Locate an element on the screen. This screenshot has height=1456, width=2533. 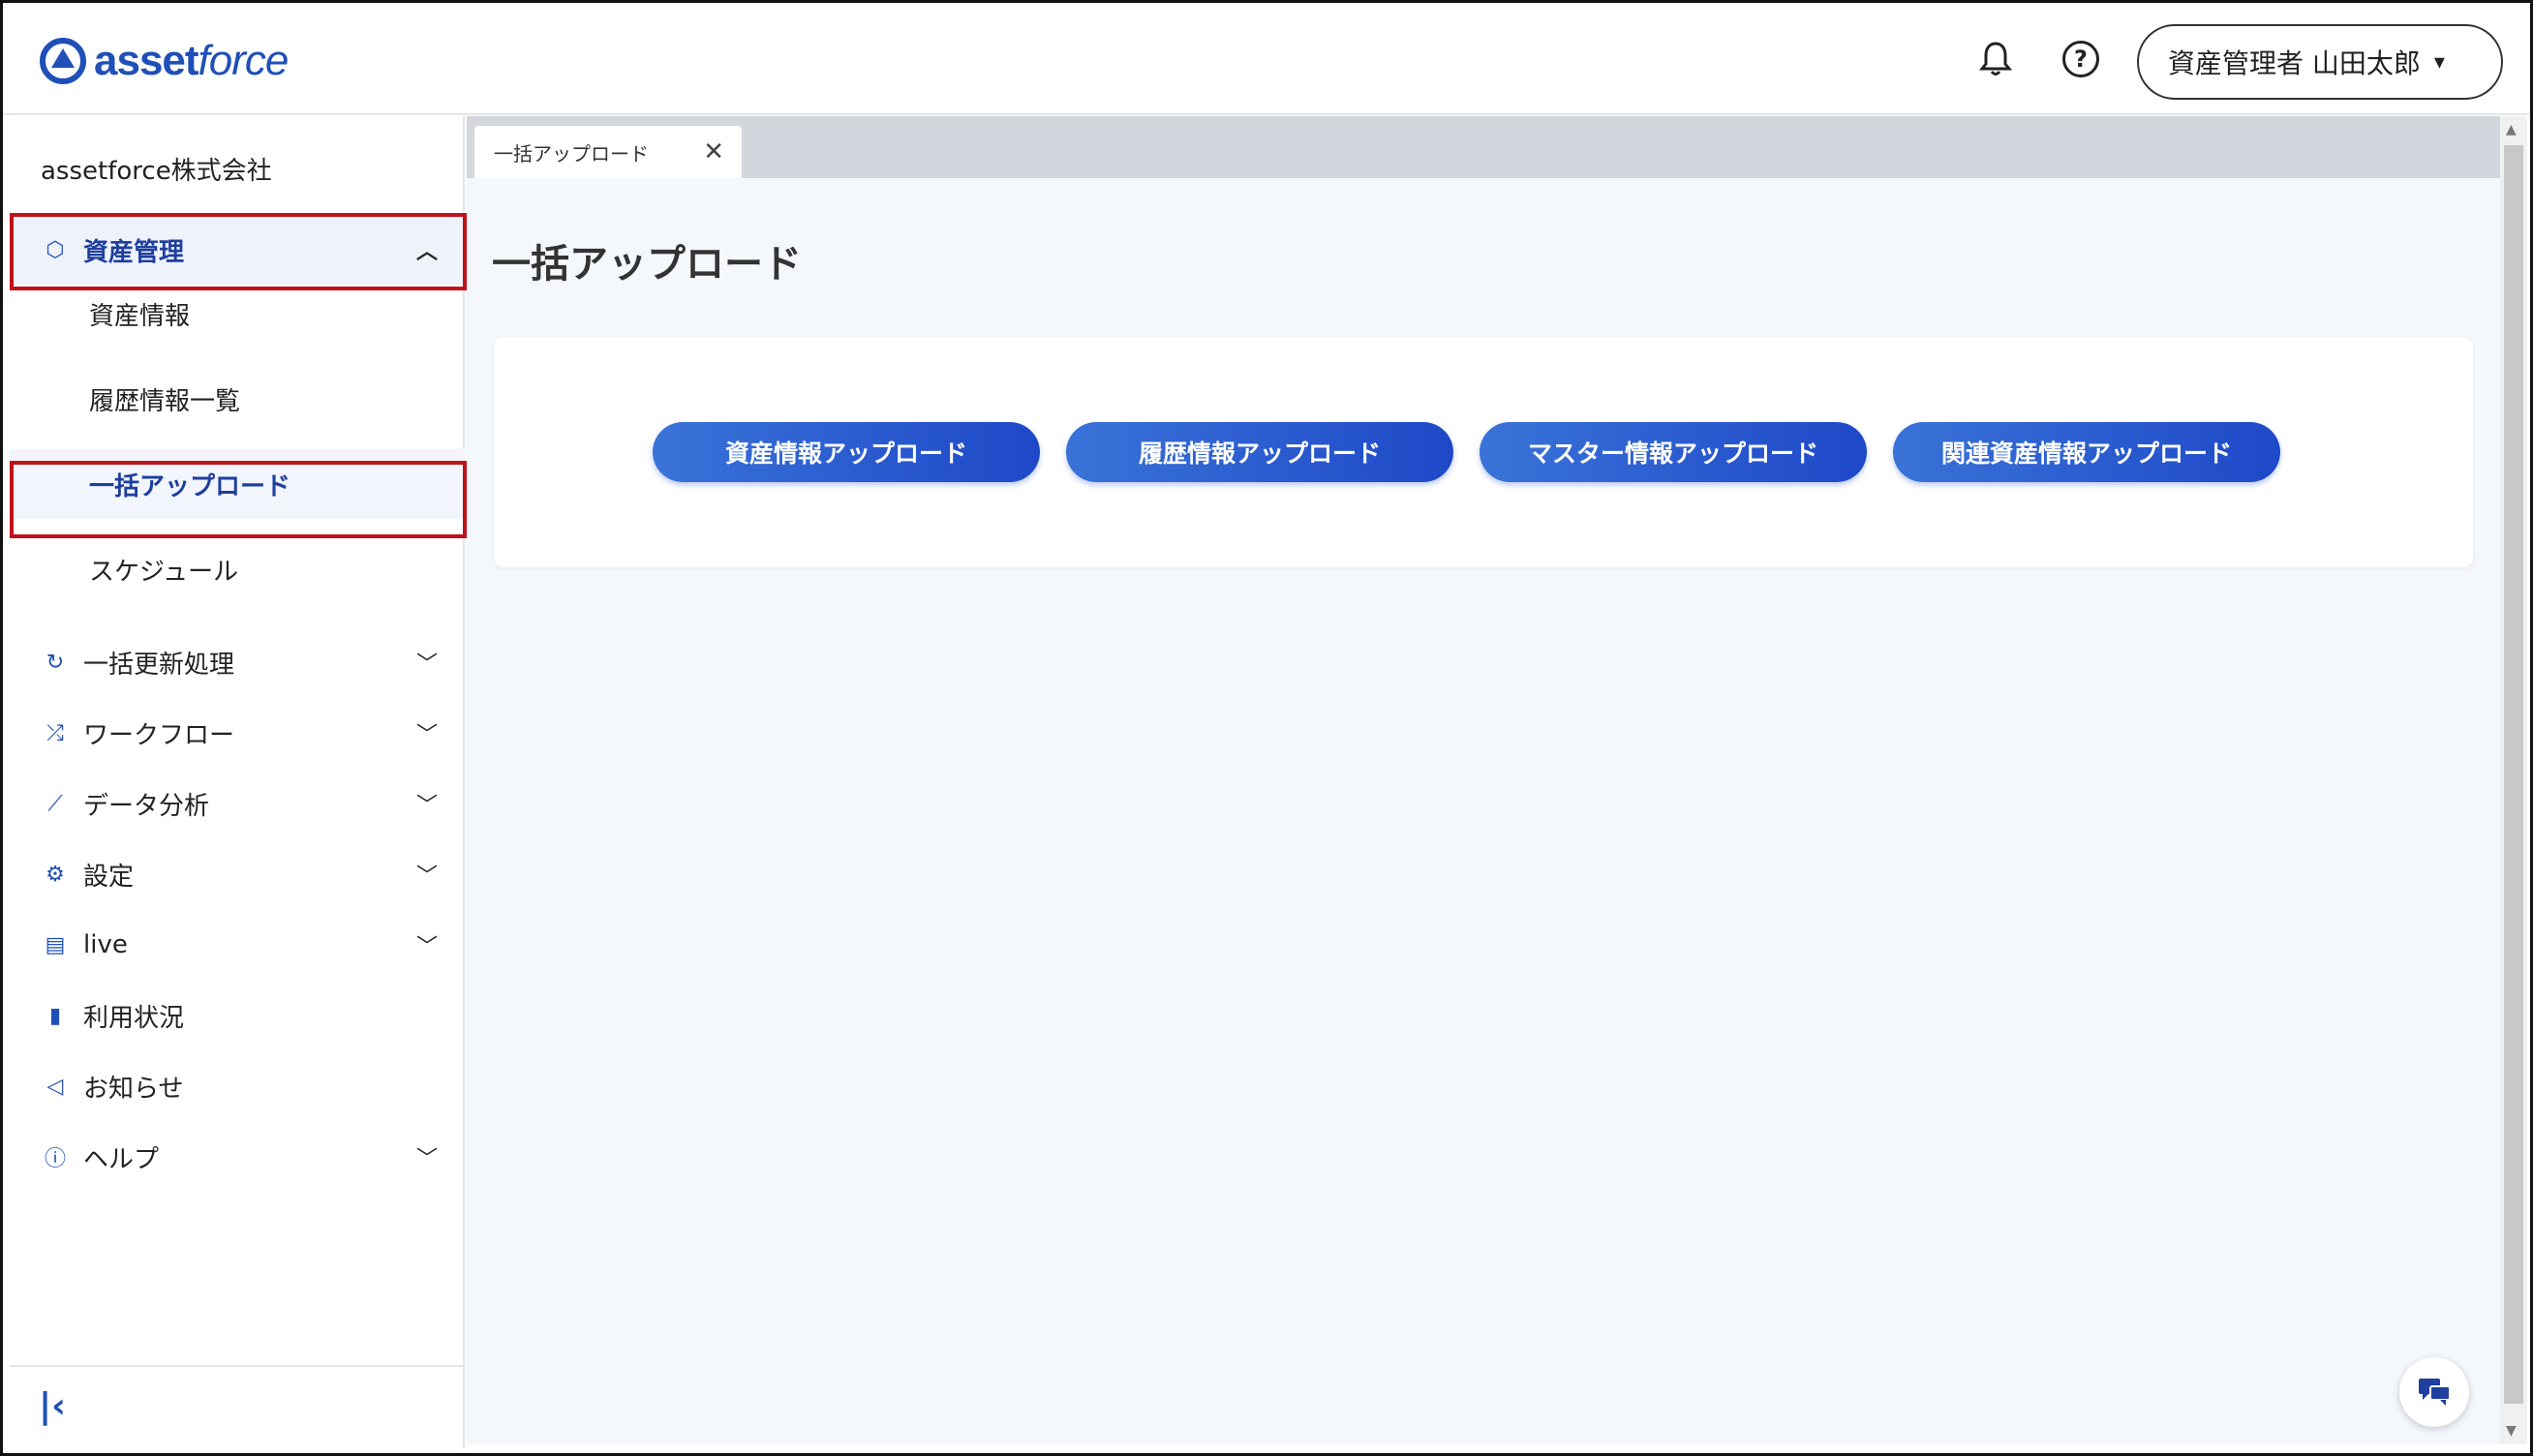
user-menu-button: 資産管理者 山田太郎 ▾ is located at coordinates (2320, 62).